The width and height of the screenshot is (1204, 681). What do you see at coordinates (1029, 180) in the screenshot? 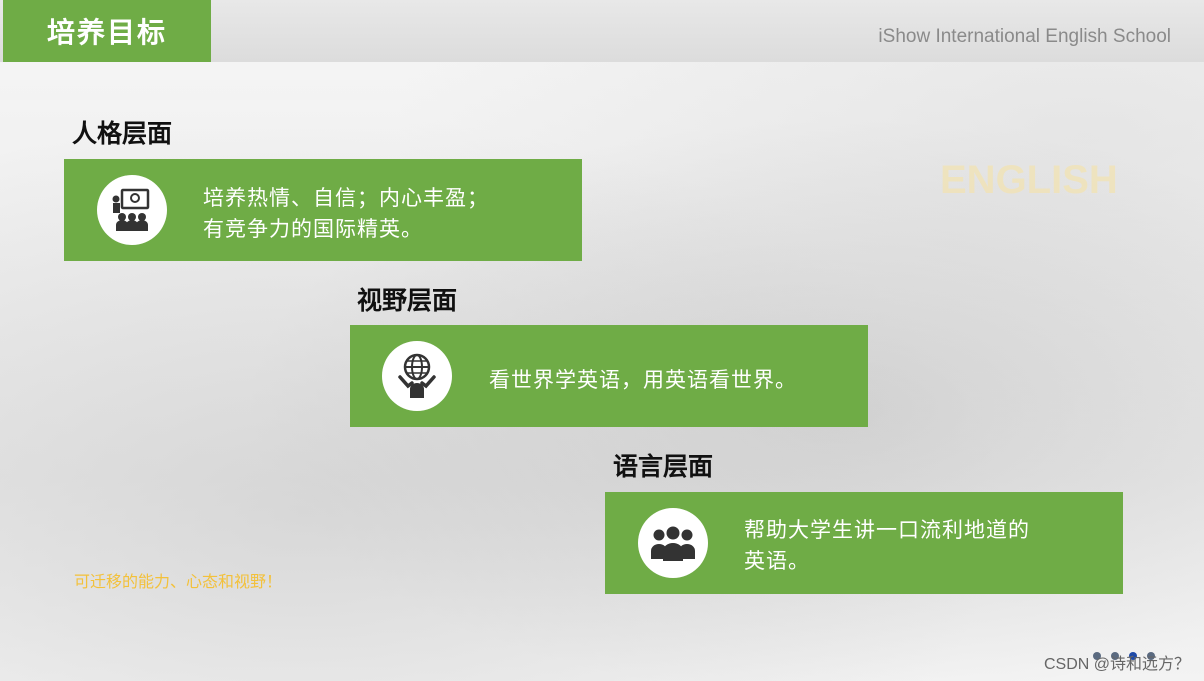
I see `english-decor-text: ENGLISH` at bounding box center [1029, 180].